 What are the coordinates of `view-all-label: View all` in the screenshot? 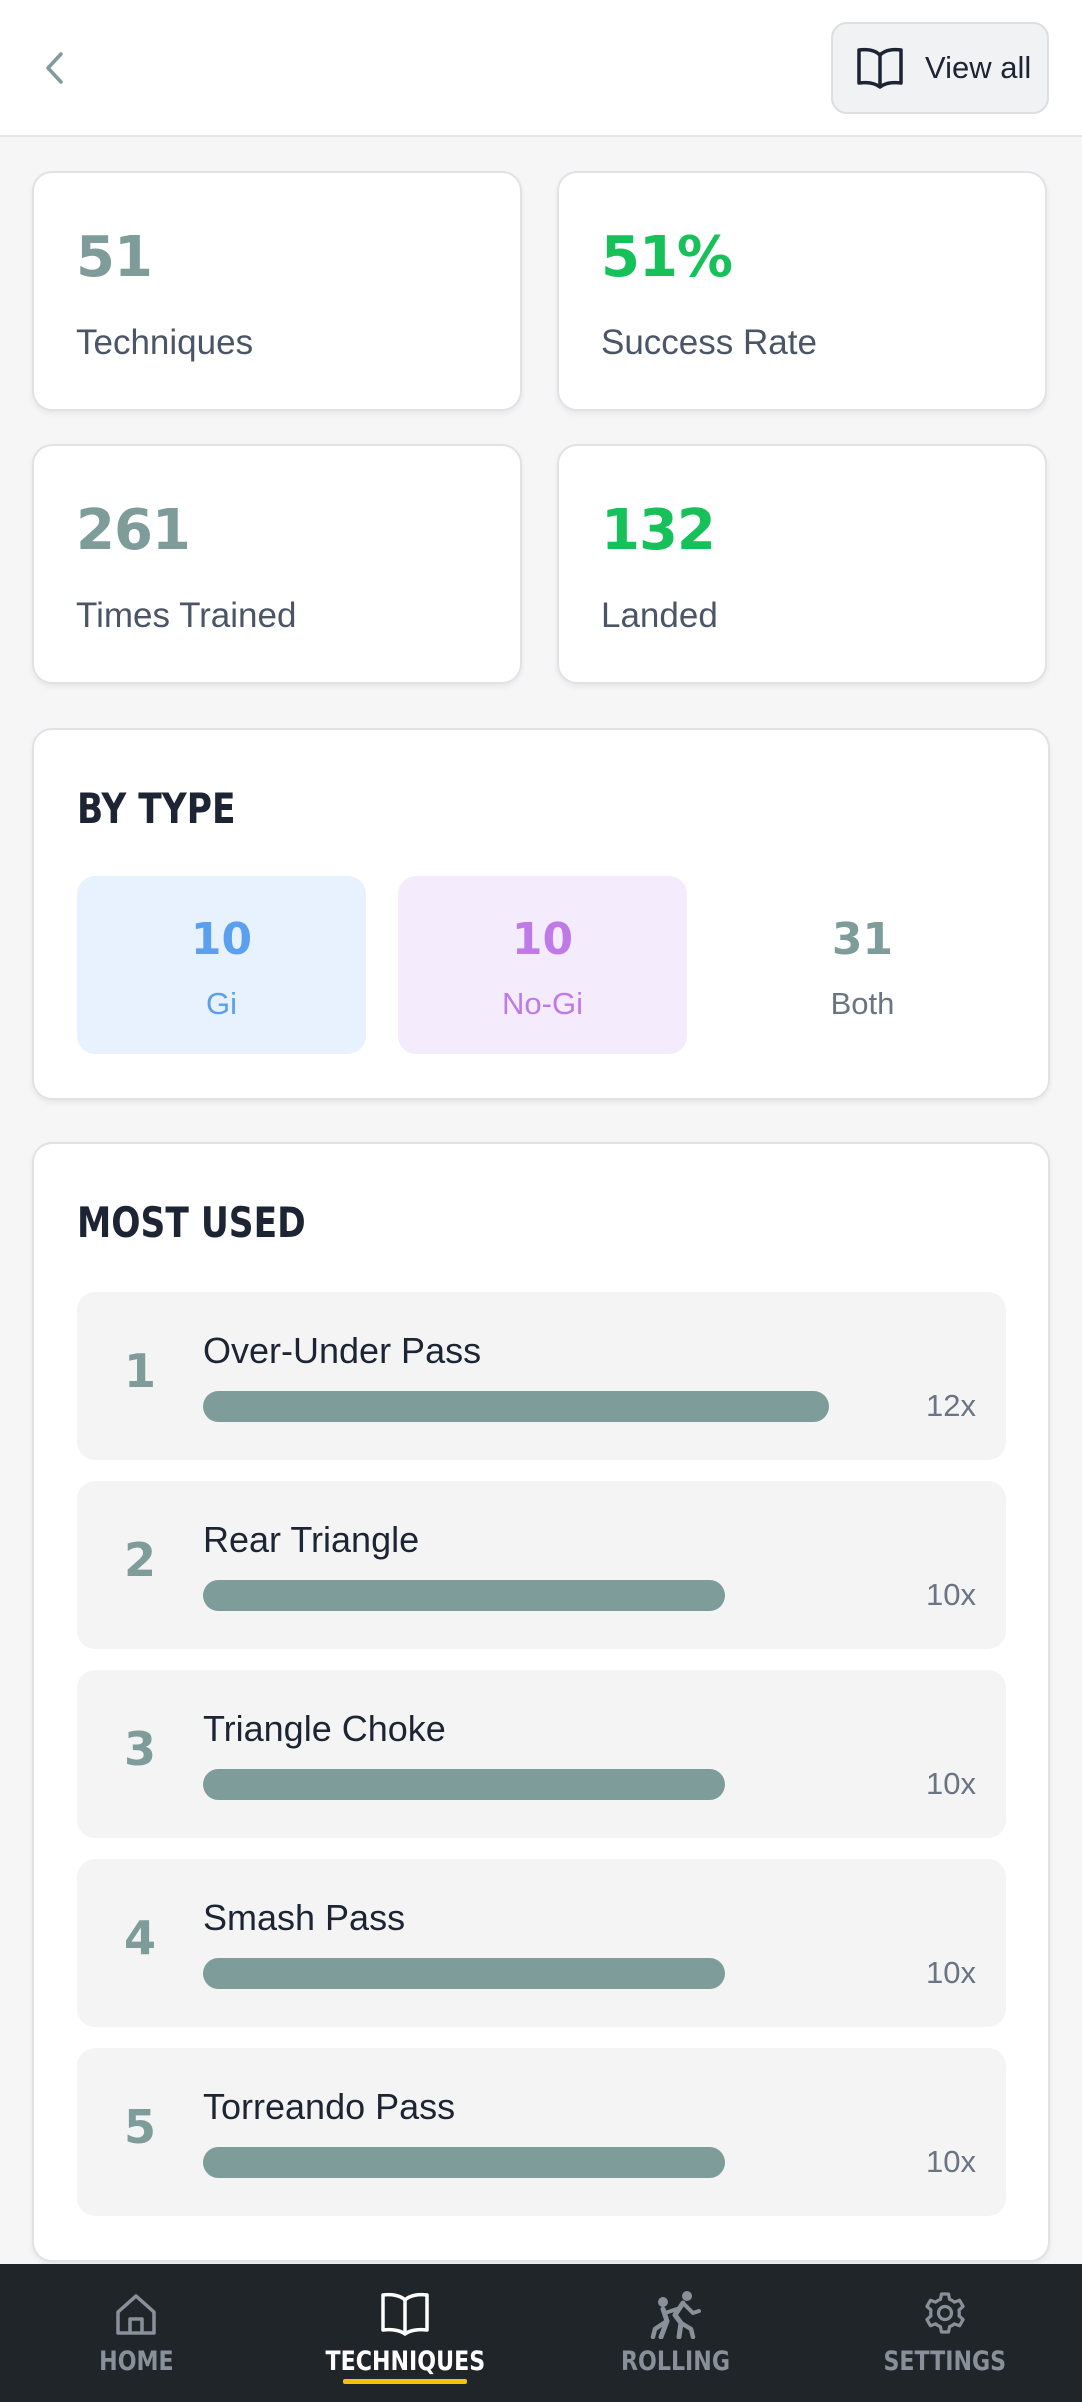 It's located at (978, 67).